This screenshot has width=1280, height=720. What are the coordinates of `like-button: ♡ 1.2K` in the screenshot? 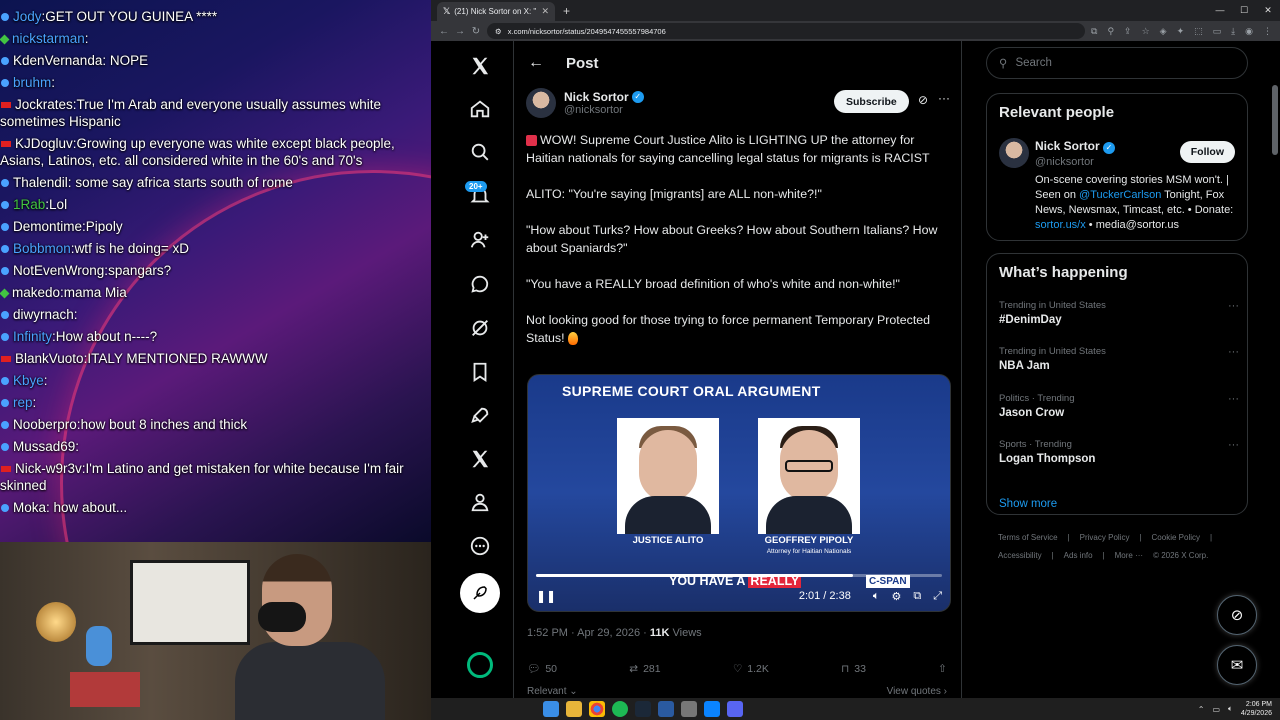 It's located at (751, 668).